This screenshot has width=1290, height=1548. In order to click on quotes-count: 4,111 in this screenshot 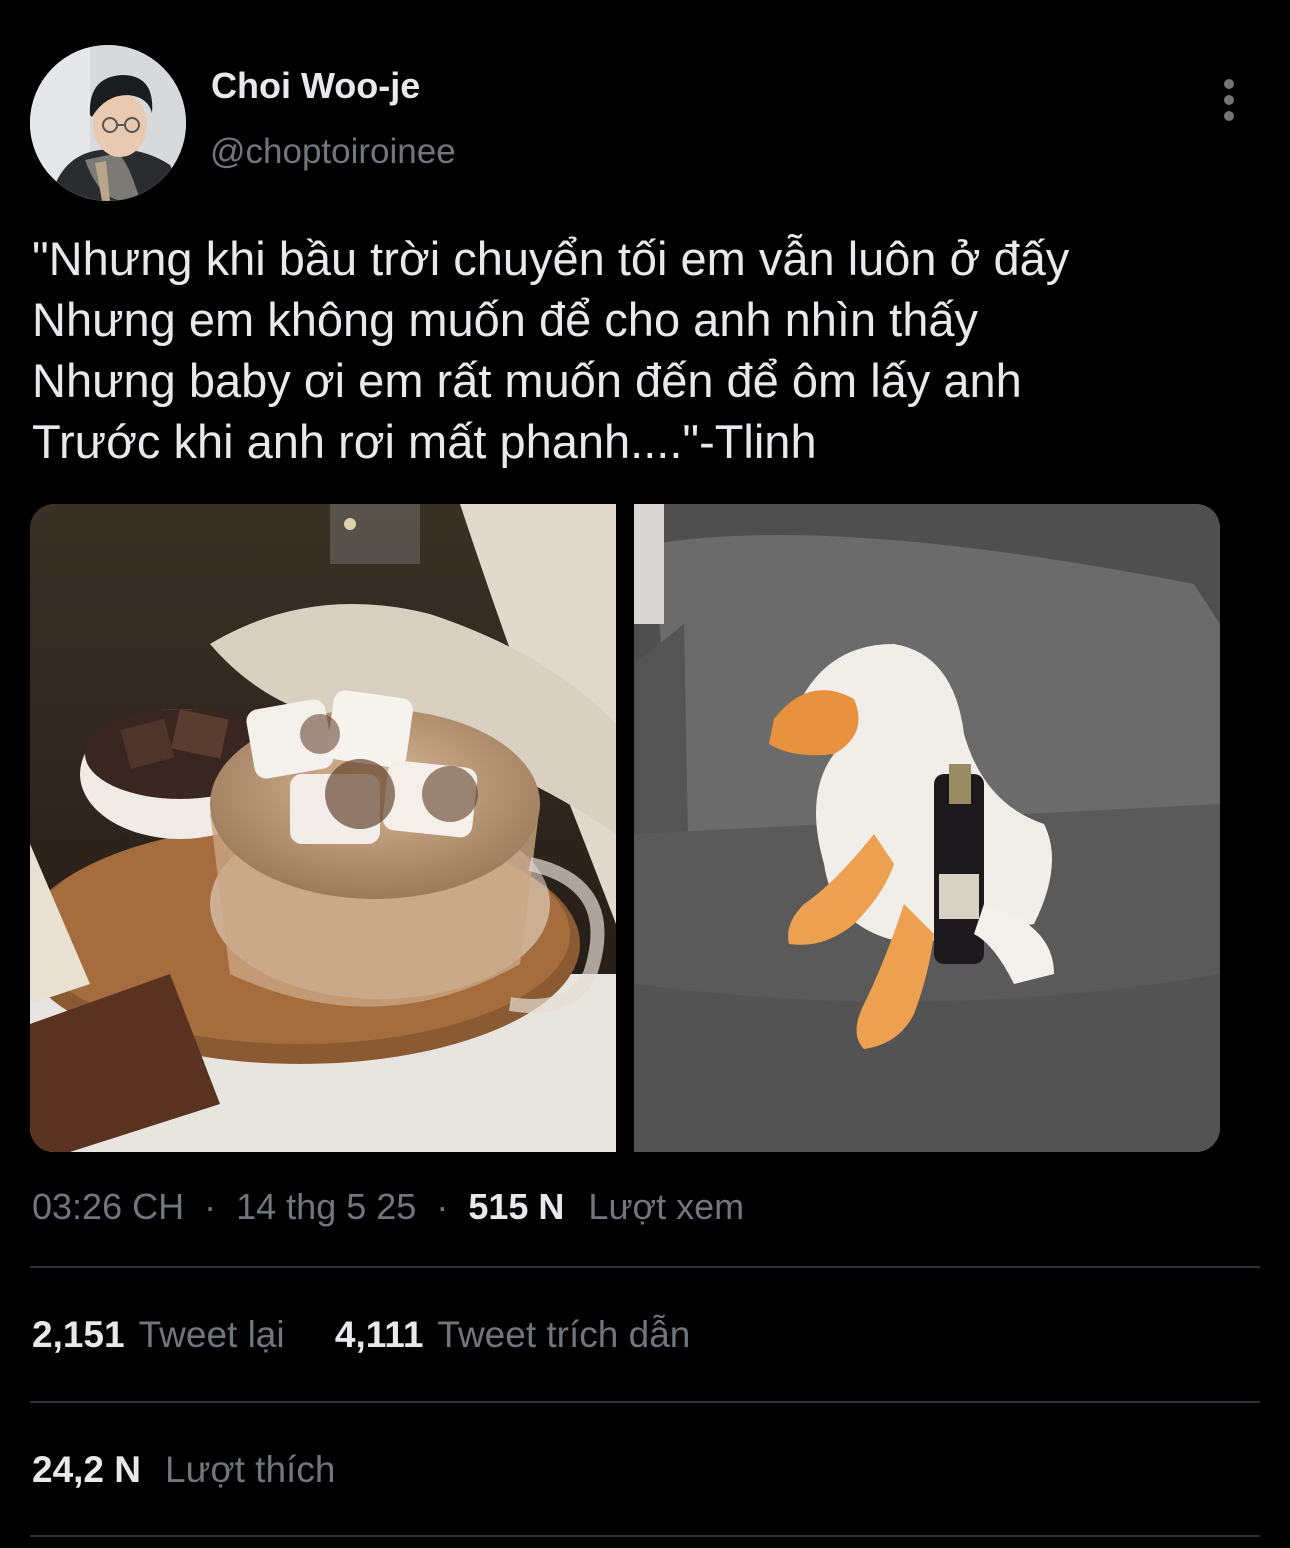, I will do `click(379, 1334)`.